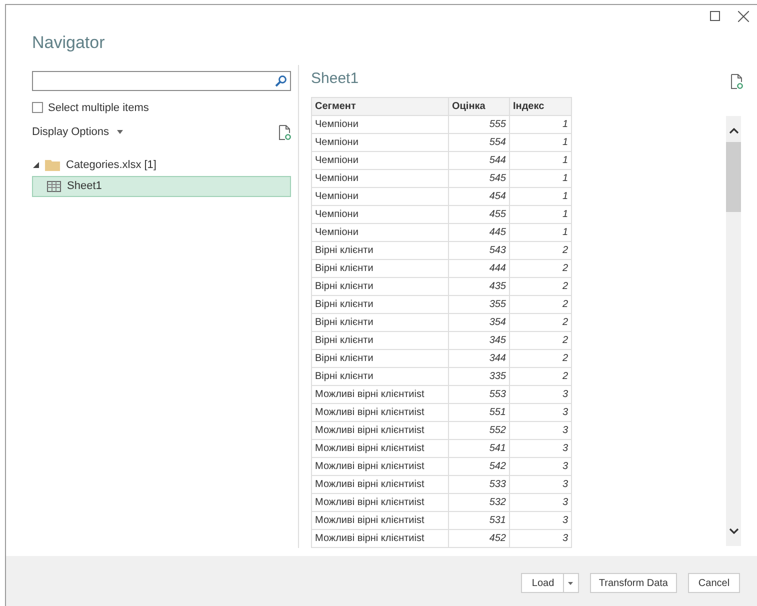 The width and height of the screenshot is (757, 606). Describe the element at coordinates (479, 466) in the screenshot. I see `table-cell: 542` at that location.